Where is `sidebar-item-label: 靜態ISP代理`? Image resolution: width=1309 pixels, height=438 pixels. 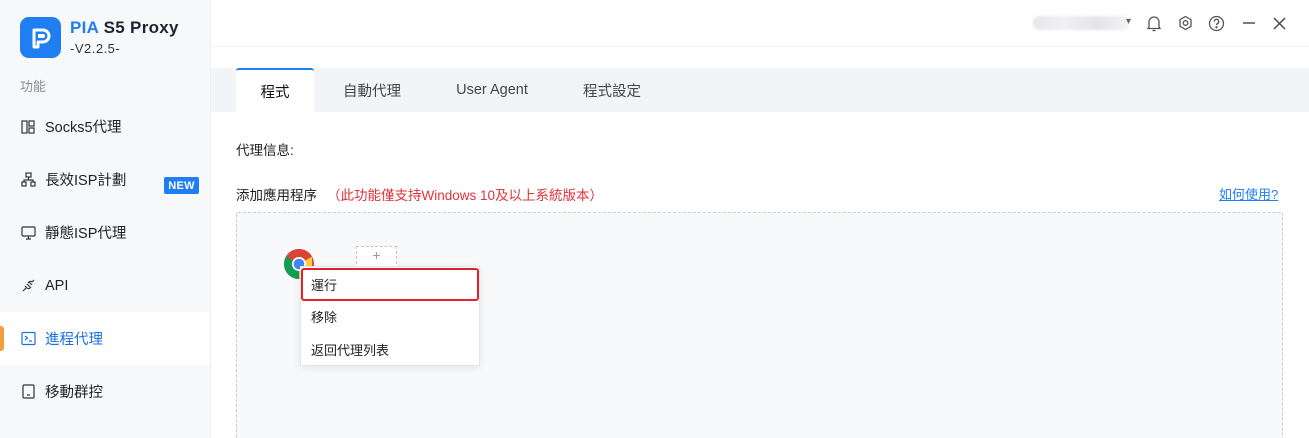
sidebar-item-label: 靜態ISP代理 is located at coordinates (86, 234).